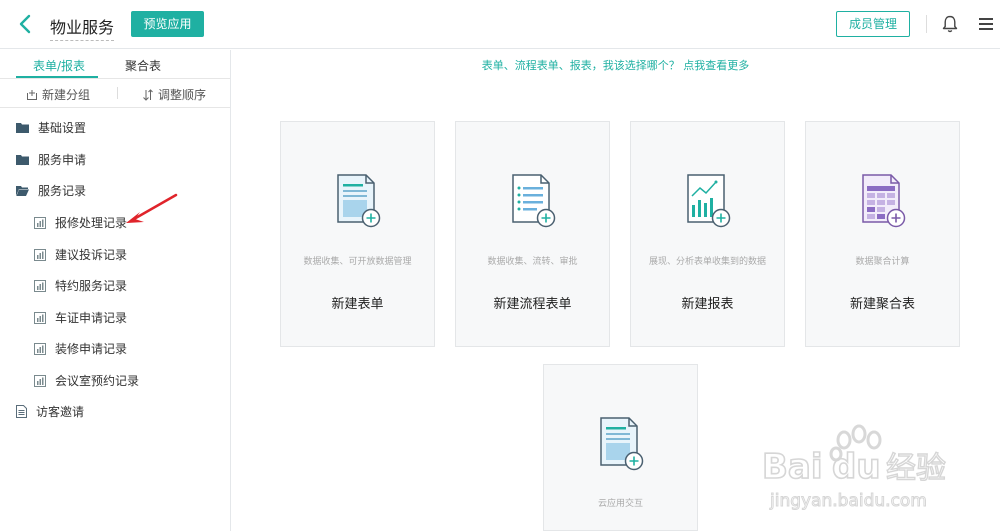 The image size is (1000, 531). Describe the element at coordinates (91, 318) in the screenshot. I see `sidebar-item-label: 车证申请记录` at that location.